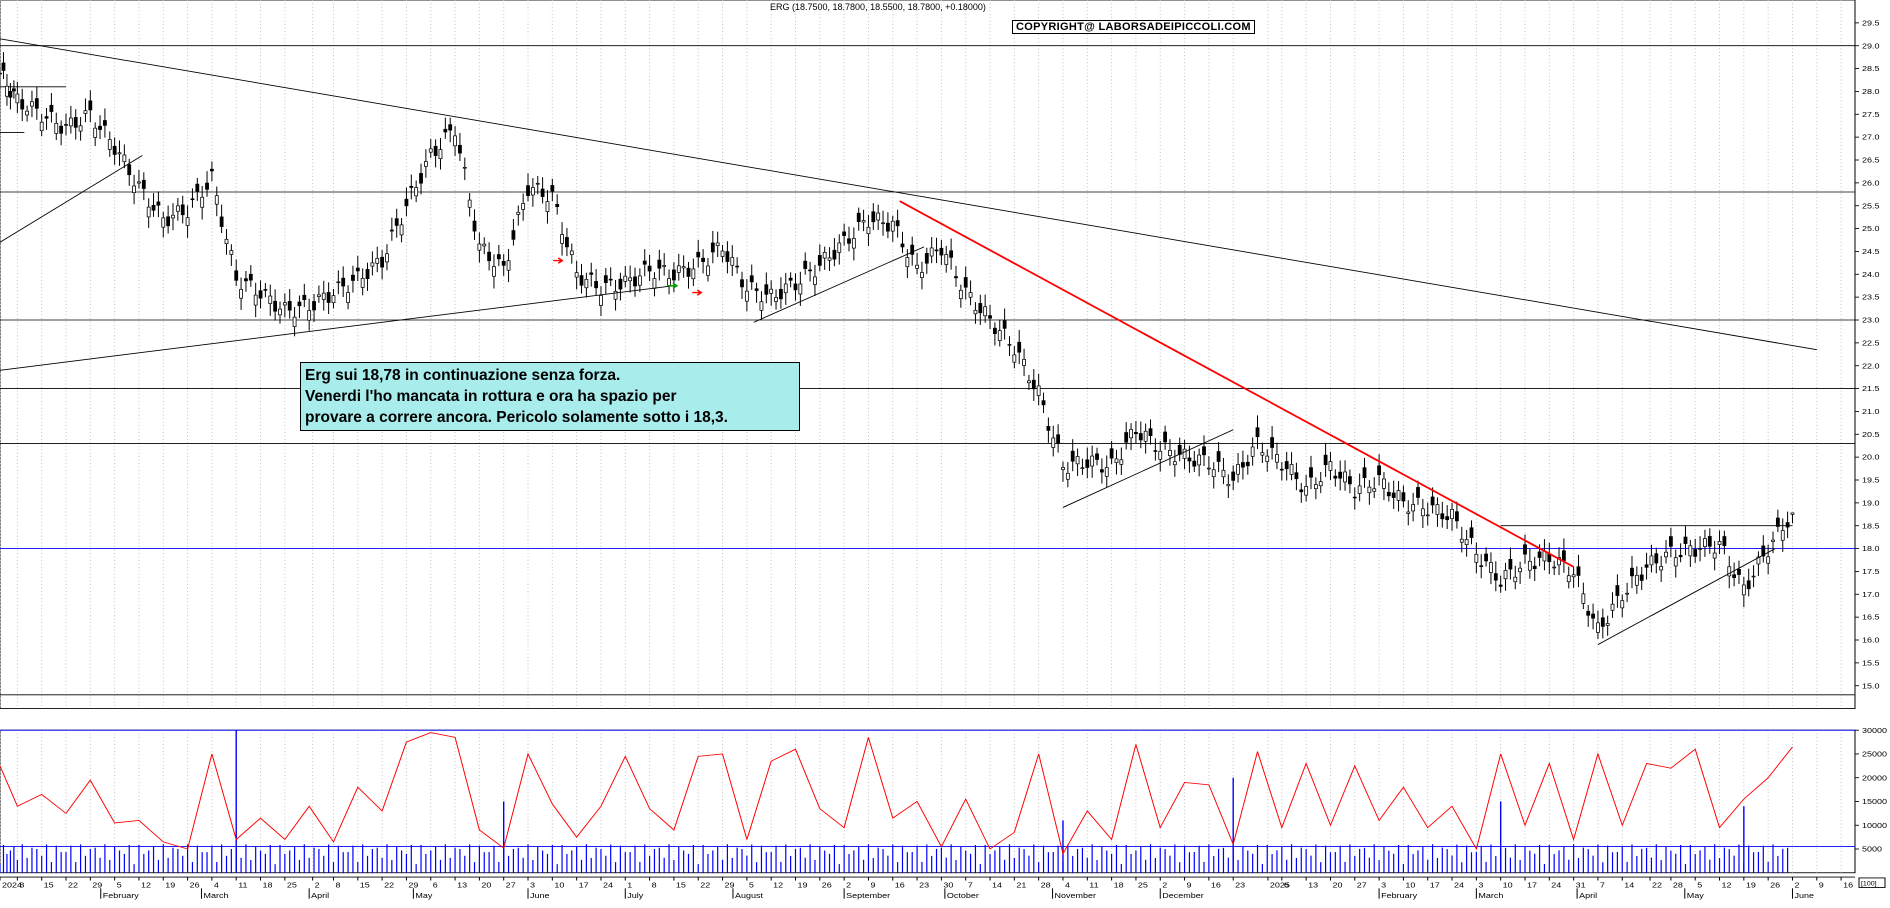 The width and height of the screenshot is (1890, 908). Describe the element at coordinates (1237, 384) in the screenshot. I see `red-trendline` at that location.